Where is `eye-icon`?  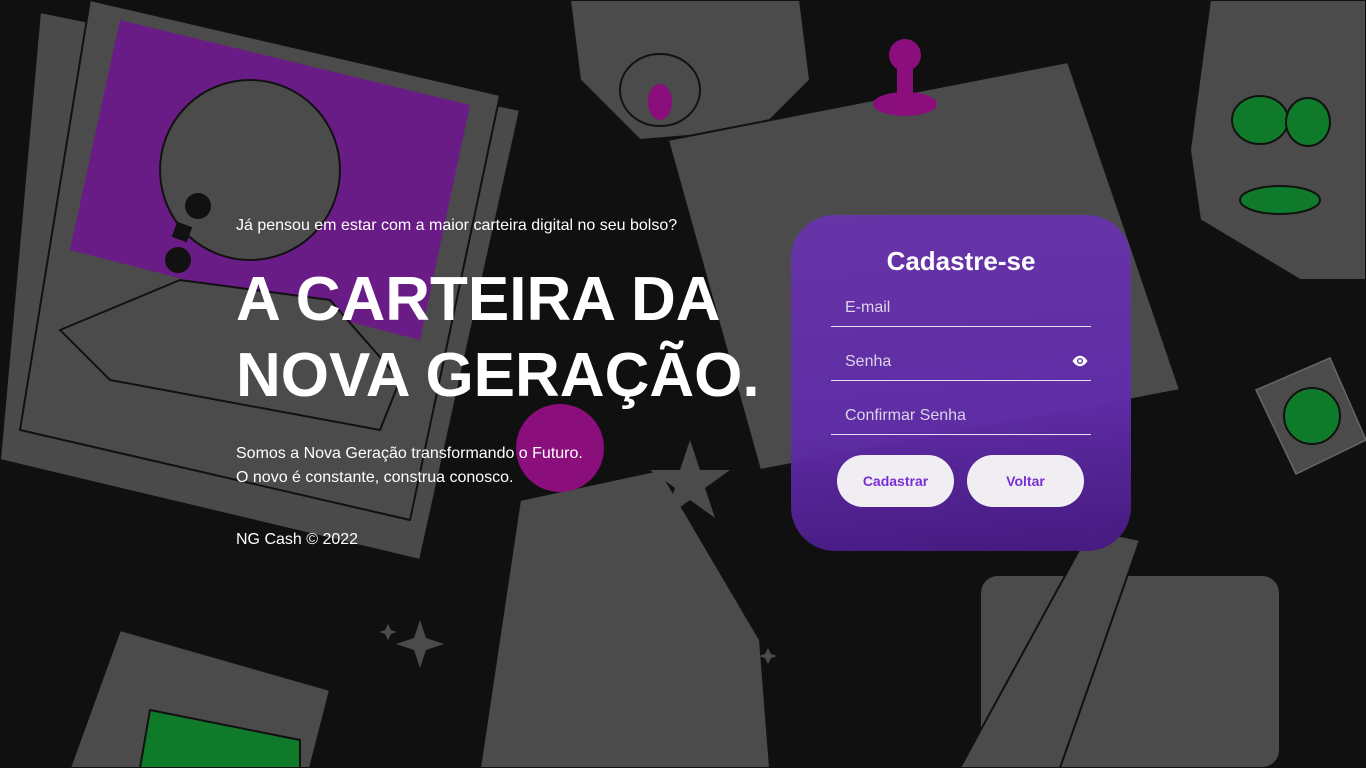 eye-icon is located at coordinates (1080, 361).